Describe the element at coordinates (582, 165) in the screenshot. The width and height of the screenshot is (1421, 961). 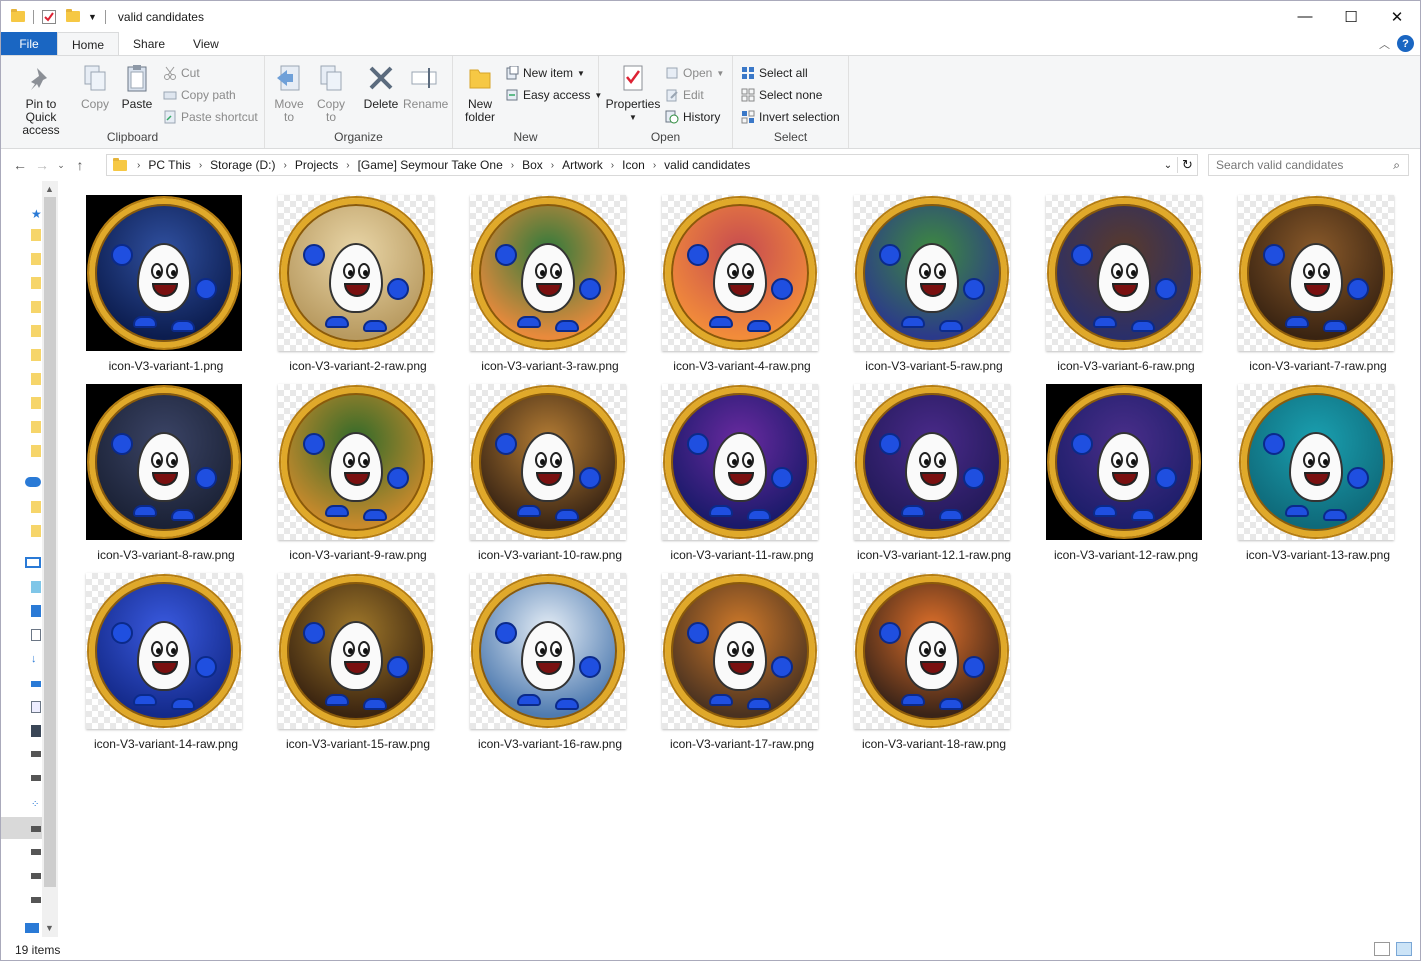
I see `breadcrumb-item: Artwork` at that location.